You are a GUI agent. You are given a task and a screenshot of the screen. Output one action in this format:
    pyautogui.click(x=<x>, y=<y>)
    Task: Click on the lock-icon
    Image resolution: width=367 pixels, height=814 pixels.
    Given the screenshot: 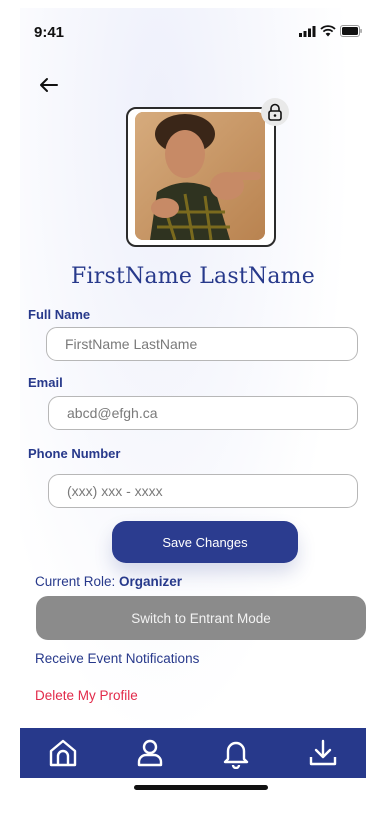 What is the action you would take?
    pyautogui.click(x=275, y=112)
    